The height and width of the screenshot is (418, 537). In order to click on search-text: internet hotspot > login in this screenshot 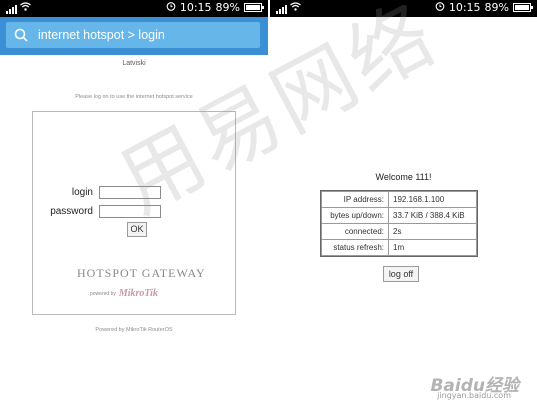, I will do `click(101, 35)`.